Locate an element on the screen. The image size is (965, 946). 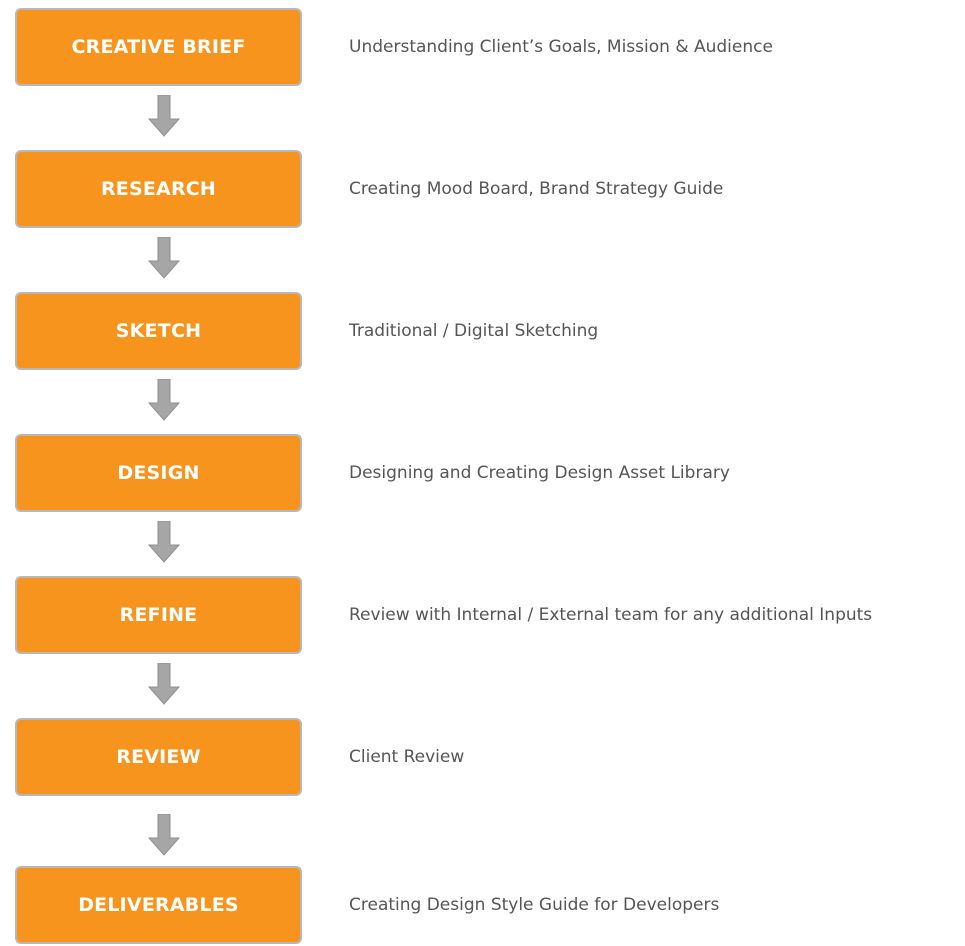
step-box: REFINE is located at coordinates (158, 615).